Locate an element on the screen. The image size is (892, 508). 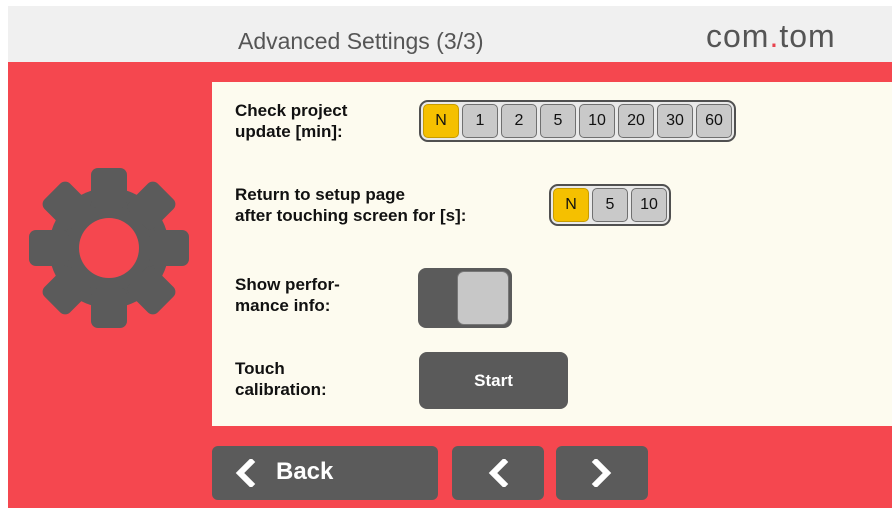
project_update-option-10: 10 is located at coordinates (597, 121).